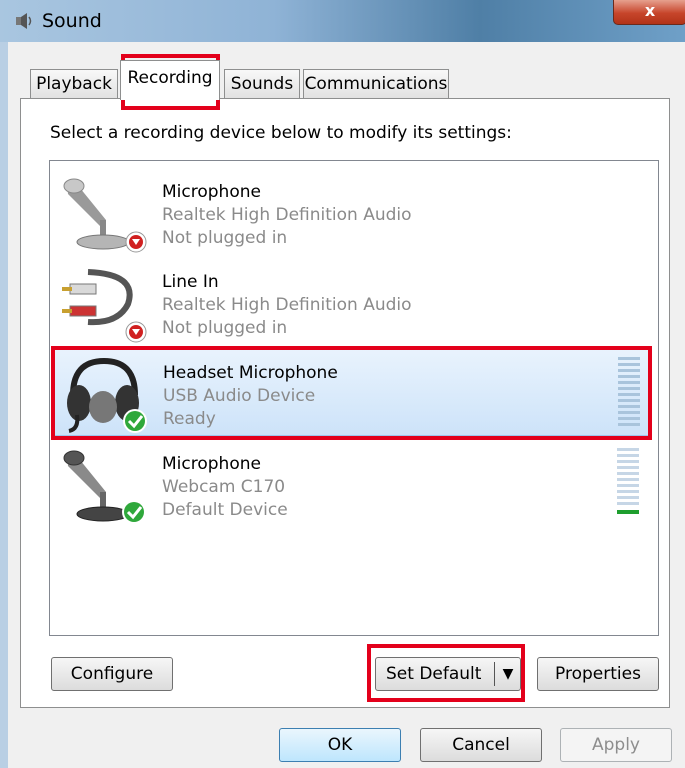 The height and width of the screenshot is (768, 685). I want to click on set-default-button: Set Default ▼, so click(448, 674).